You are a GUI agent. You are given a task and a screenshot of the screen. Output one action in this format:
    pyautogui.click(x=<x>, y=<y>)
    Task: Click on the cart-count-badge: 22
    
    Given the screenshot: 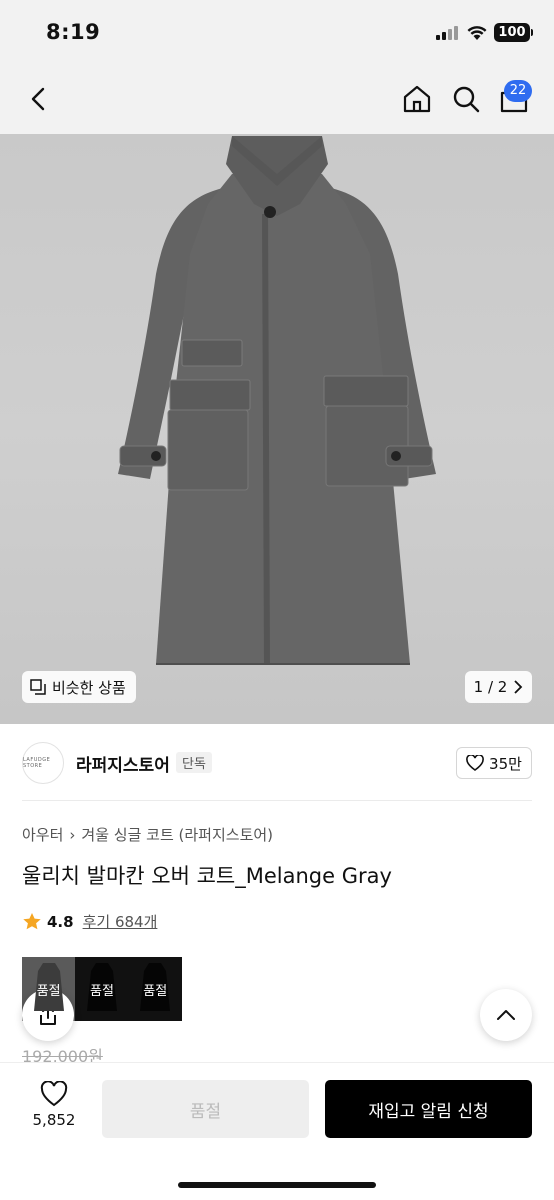 What is the action you would take?
    pyautogui.click(x=518, y=91)
    